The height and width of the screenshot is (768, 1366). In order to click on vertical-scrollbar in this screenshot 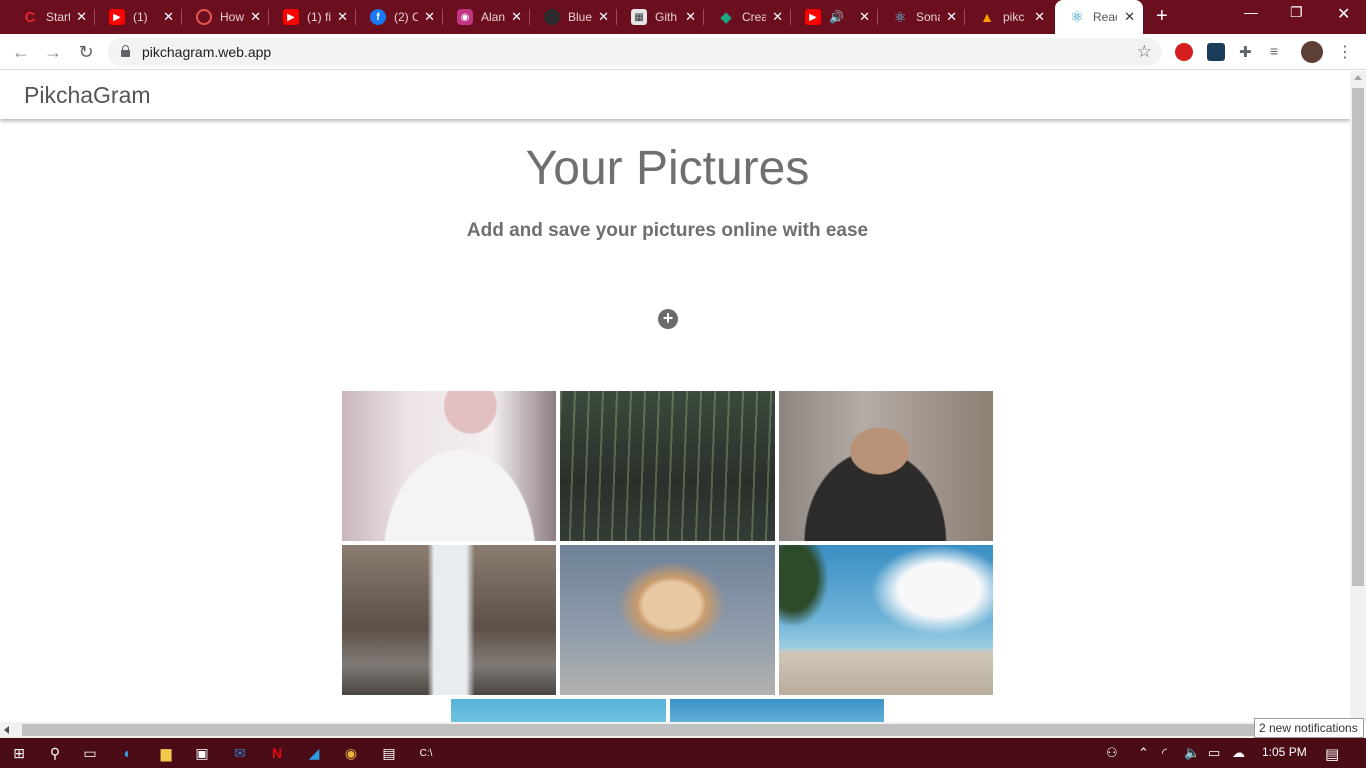, I will do `click(1358, 396)`.